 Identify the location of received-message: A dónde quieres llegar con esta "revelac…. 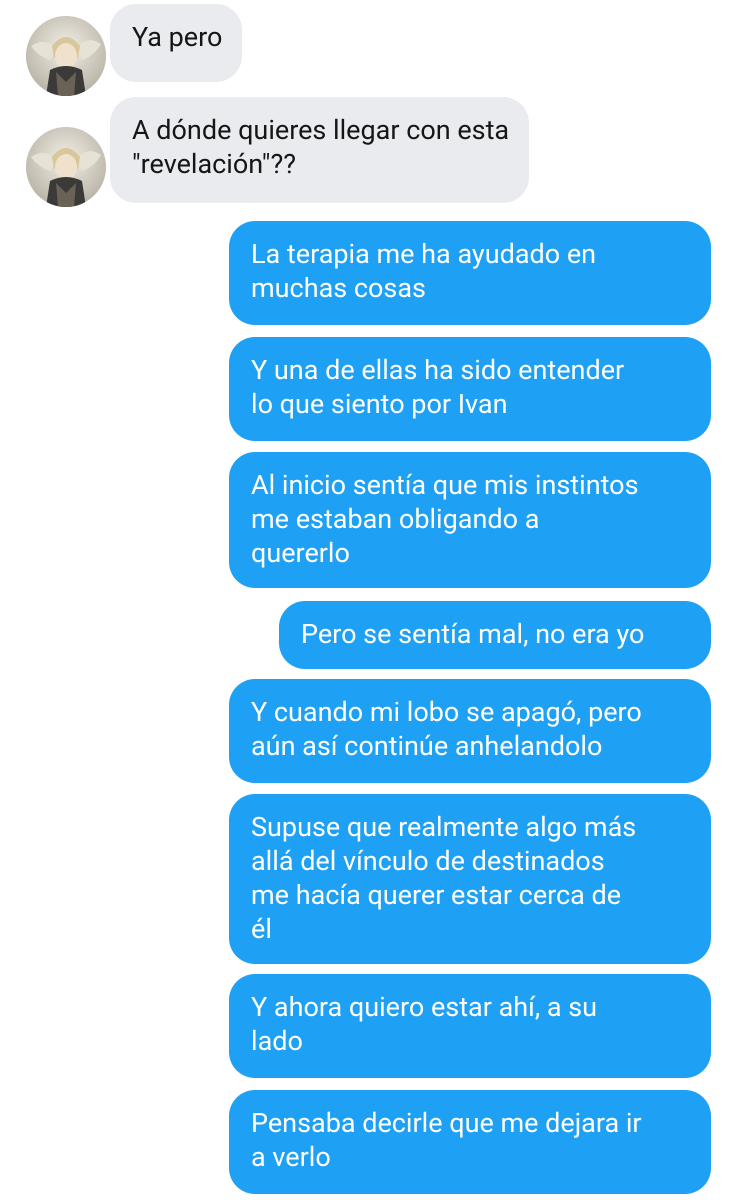
(320, 150).